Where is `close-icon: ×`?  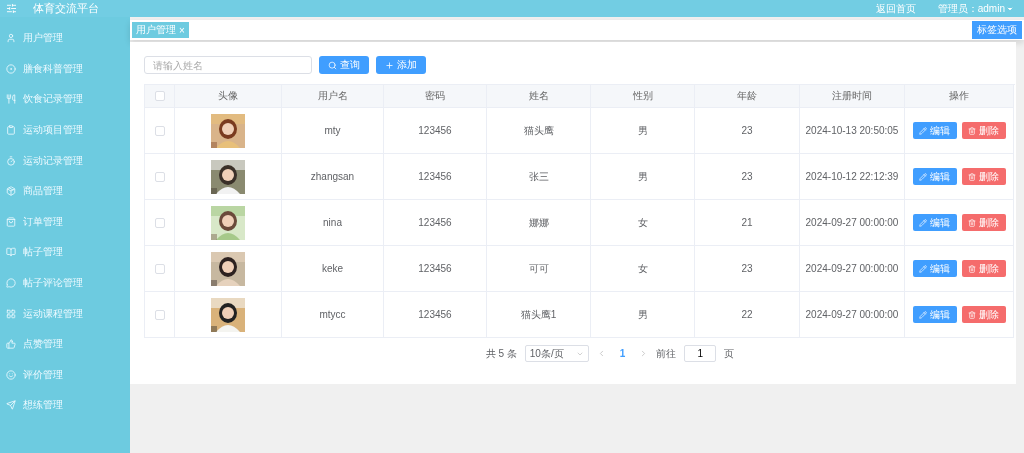 close-icon: × is located at coordinates (182, 30).